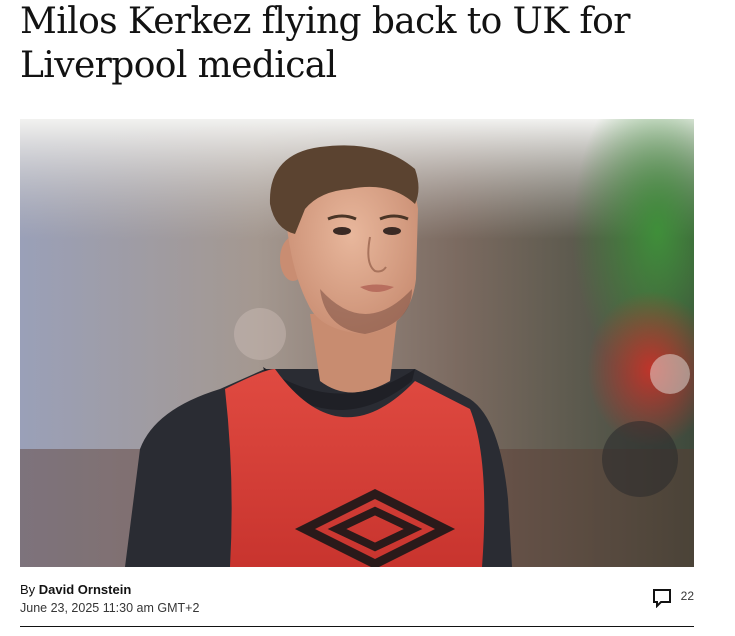  I want to click on comments-button: 22, so click(673, 600).